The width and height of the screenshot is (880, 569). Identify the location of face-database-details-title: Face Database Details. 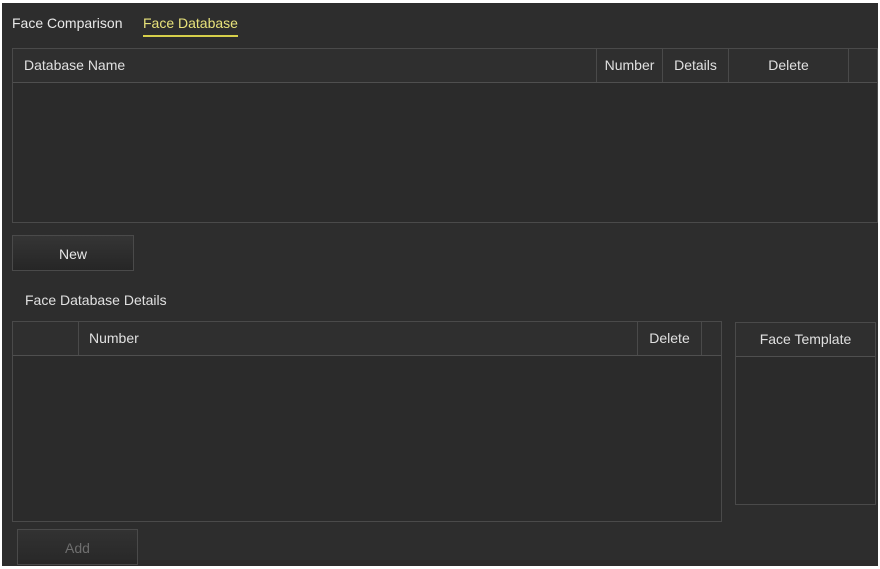
(96, 300).